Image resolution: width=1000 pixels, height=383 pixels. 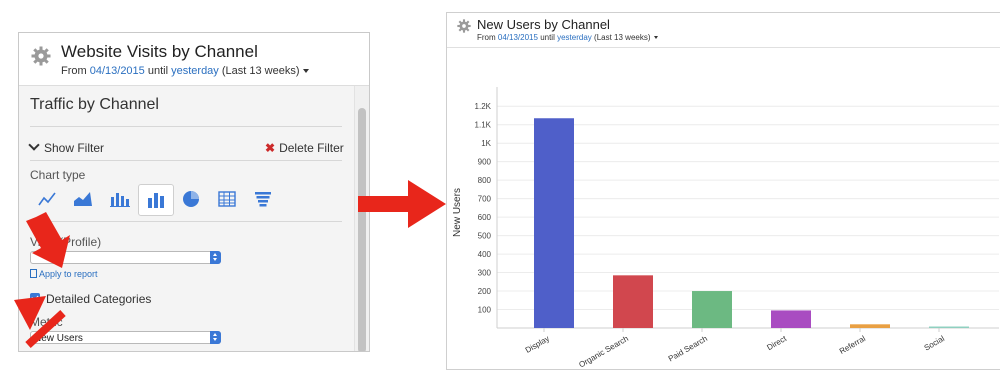 I want to click on x-tick-label: Referral, so click(x=852, y=345).